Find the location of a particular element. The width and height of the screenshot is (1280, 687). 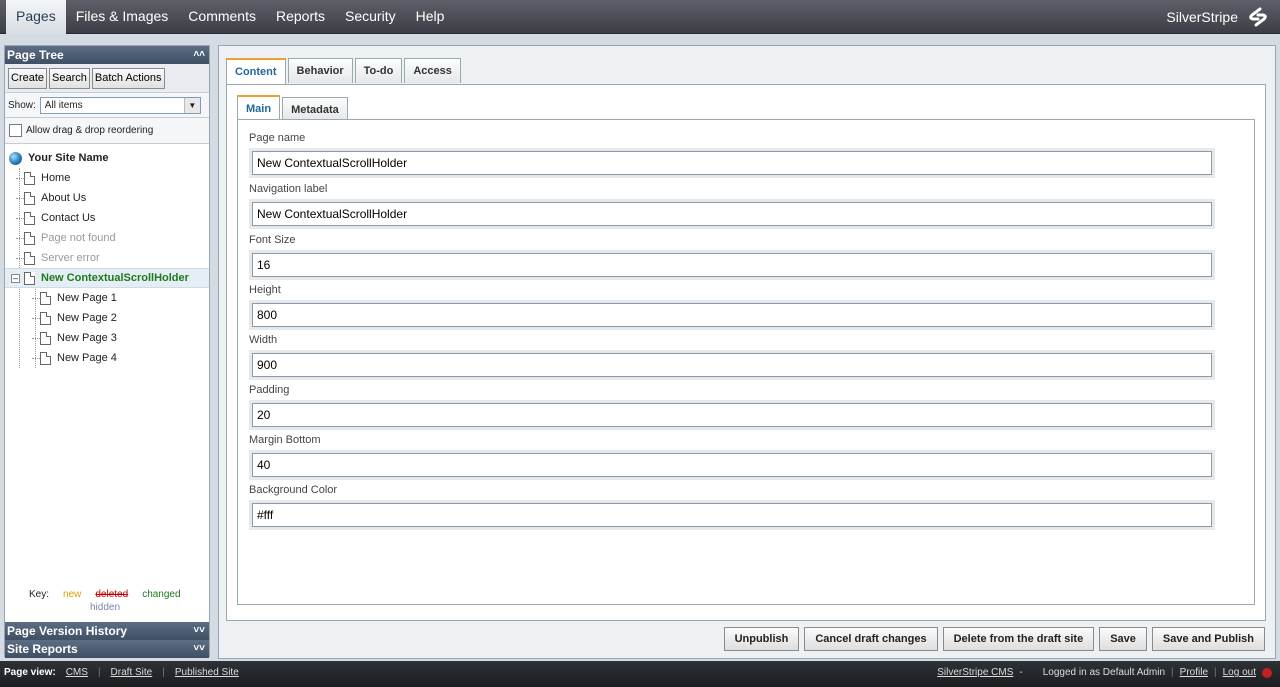

tab-behavior: Behavior is located at coordinates (320, 70).